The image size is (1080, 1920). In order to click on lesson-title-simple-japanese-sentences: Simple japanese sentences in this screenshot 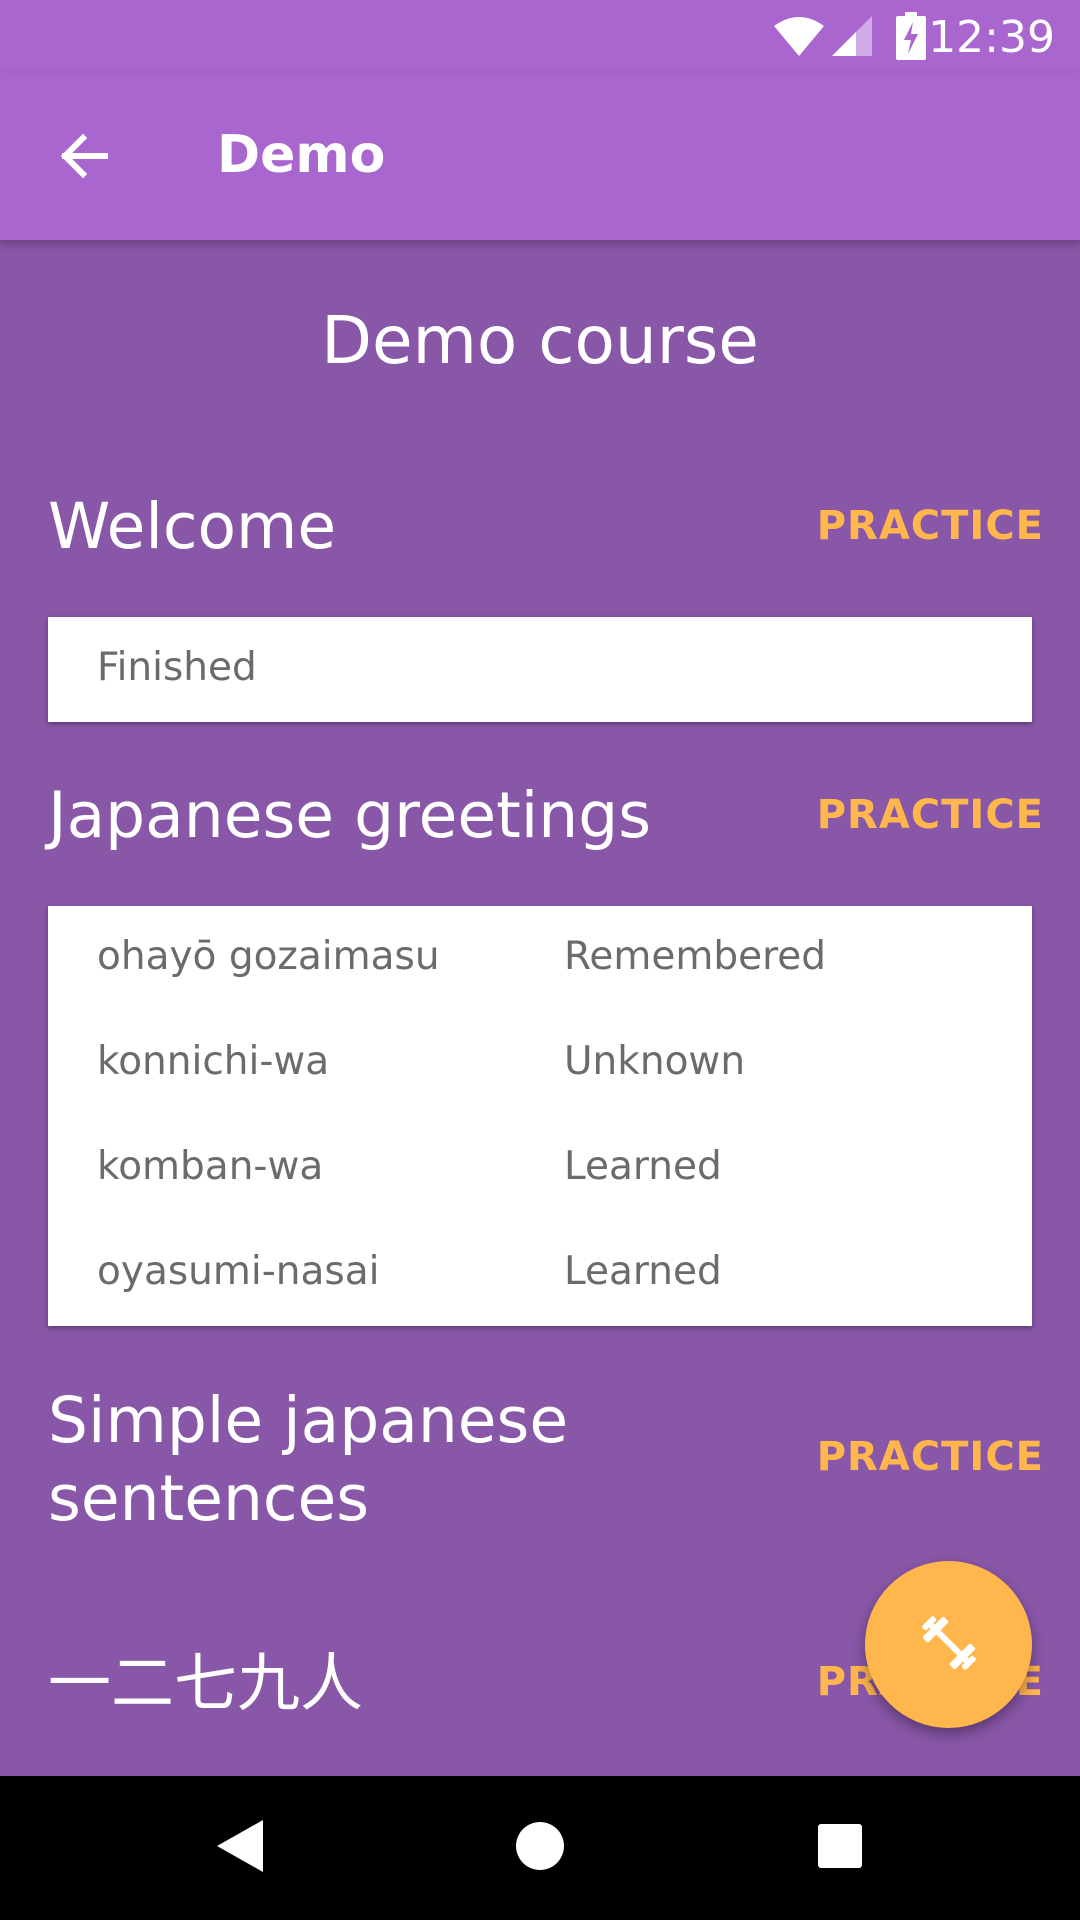, I will do `click(308, 1459)`.